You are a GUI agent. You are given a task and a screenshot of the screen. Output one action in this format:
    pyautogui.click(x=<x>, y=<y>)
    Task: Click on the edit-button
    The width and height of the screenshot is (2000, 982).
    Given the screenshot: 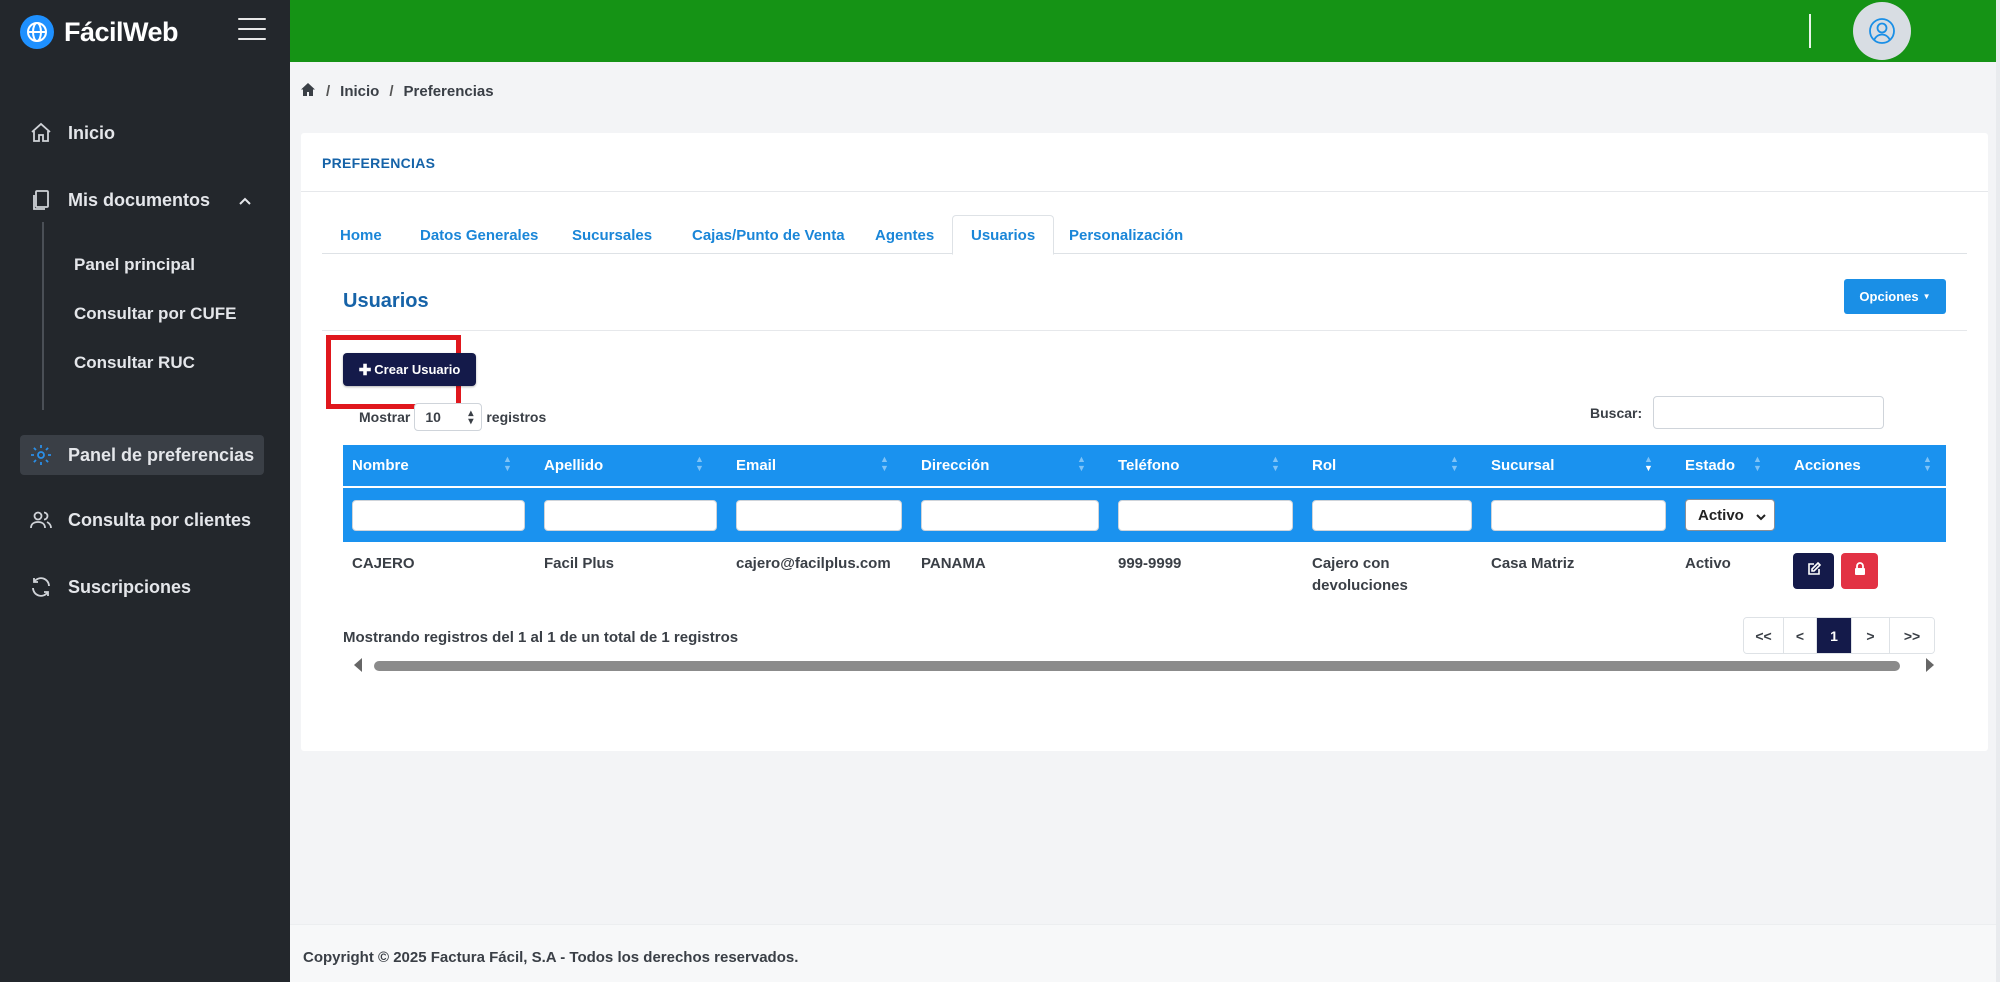 What is the action you would take?
    pyautogui.click(x=1813, y=571)
    